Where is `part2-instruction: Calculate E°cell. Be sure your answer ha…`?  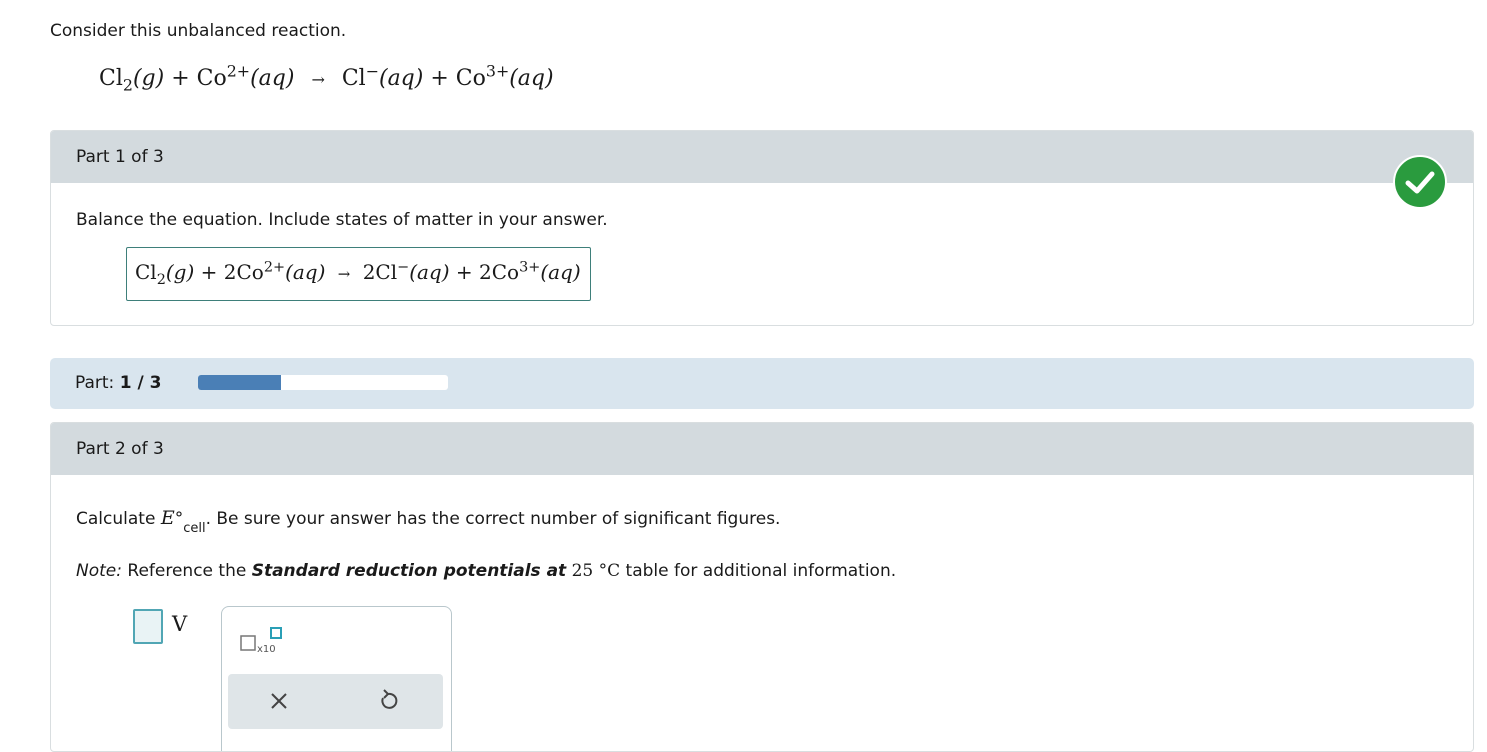 part2-instruction: Calculate E°cell. Be sure your answer ha… is located at coordinates (428, 521).